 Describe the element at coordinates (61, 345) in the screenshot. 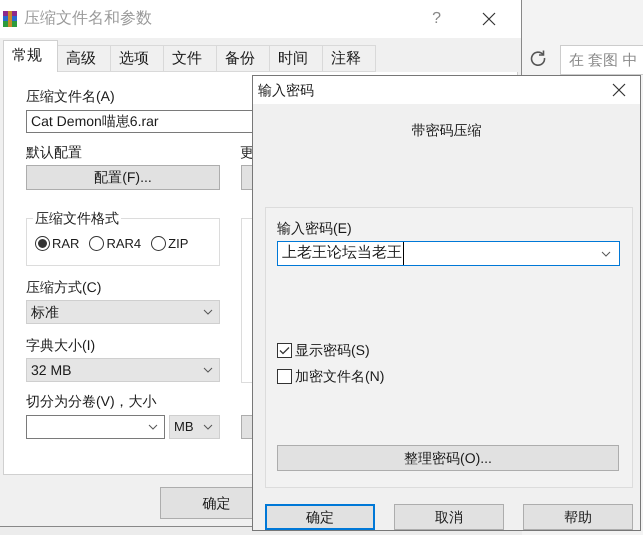

I see `field-label: 字典大小(I)` at that location.